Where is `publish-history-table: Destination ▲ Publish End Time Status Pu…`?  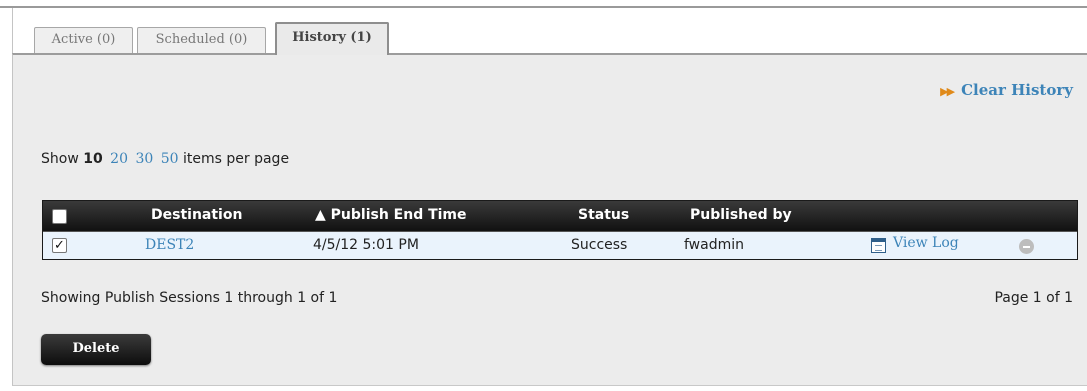
publish-history-table: Destination ▲ Publish End Time Status Pu… is located at coordinates (560, 230).